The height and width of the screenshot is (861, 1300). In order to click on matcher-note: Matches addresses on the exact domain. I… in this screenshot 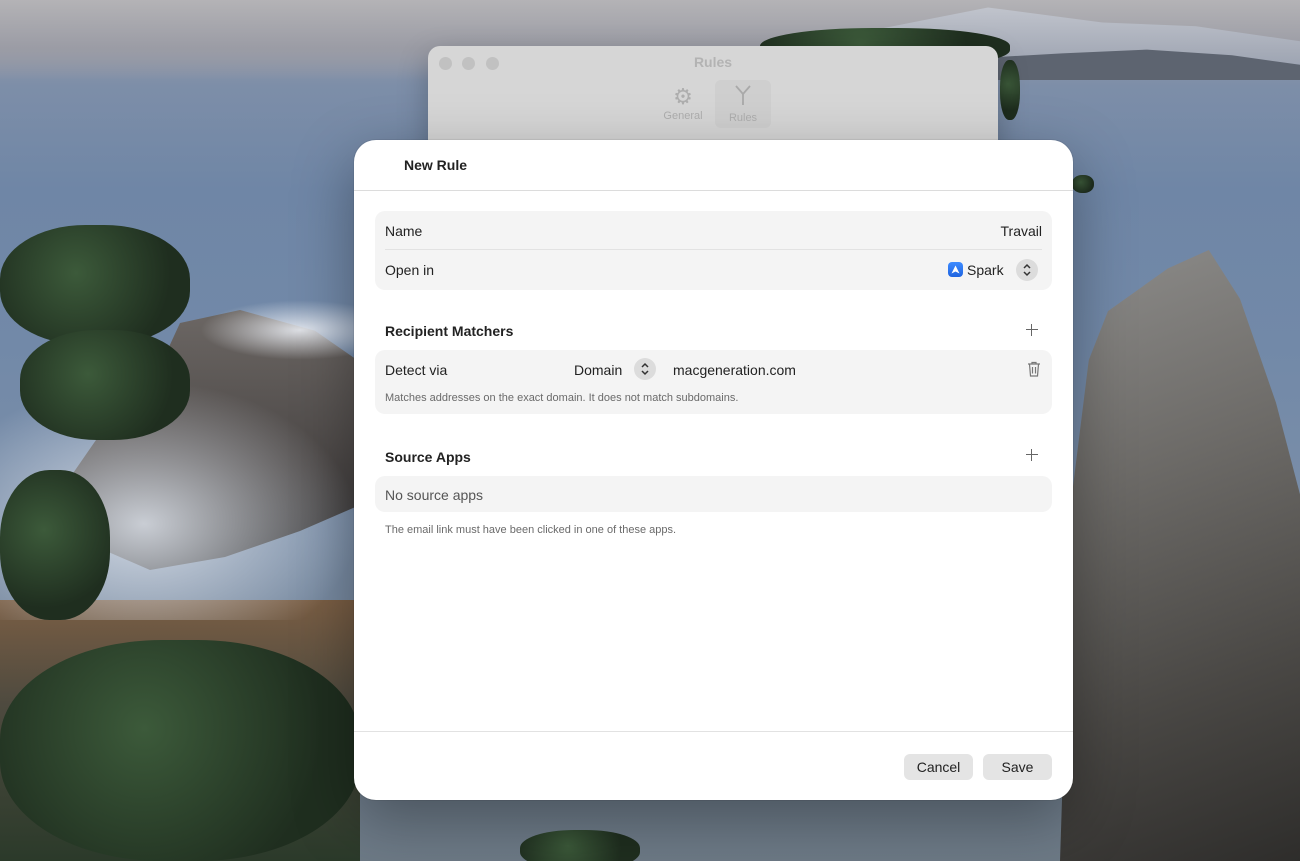, I will do `click(562, 398)`.